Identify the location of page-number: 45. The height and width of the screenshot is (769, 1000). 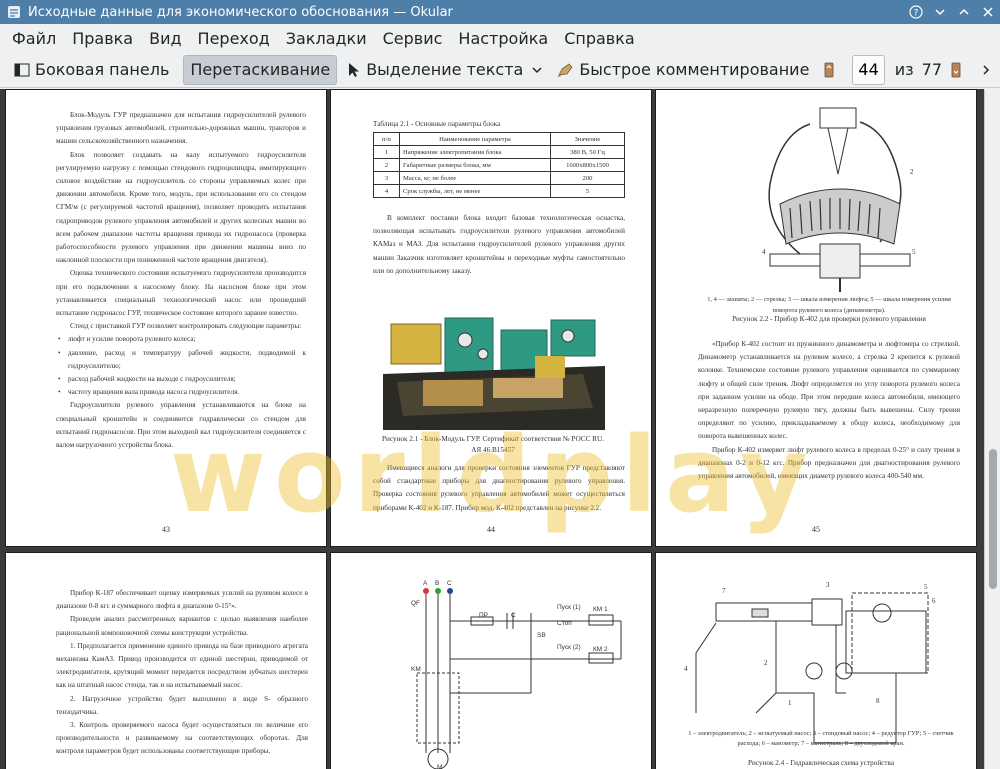
(816, 529).